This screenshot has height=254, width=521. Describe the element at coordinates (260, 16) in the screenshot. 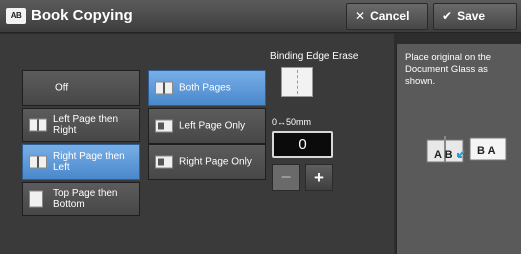

I see `title-bar: AB Book Copying ✕ Cancel ✔ Save` at that location.